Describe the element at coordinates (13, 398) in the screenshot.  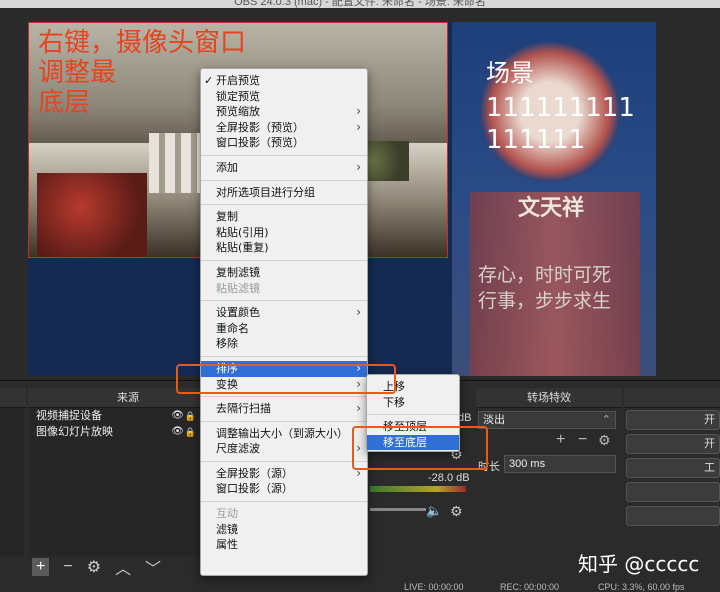
I see `scenes-dock-header` at that location.